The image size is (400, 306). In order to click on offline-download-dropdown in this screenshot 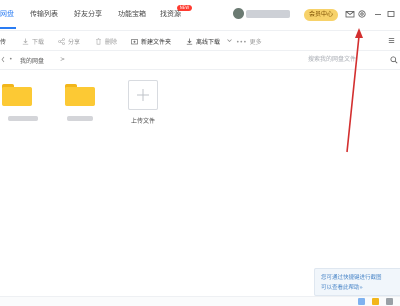, I will do `click(231, 41)`.